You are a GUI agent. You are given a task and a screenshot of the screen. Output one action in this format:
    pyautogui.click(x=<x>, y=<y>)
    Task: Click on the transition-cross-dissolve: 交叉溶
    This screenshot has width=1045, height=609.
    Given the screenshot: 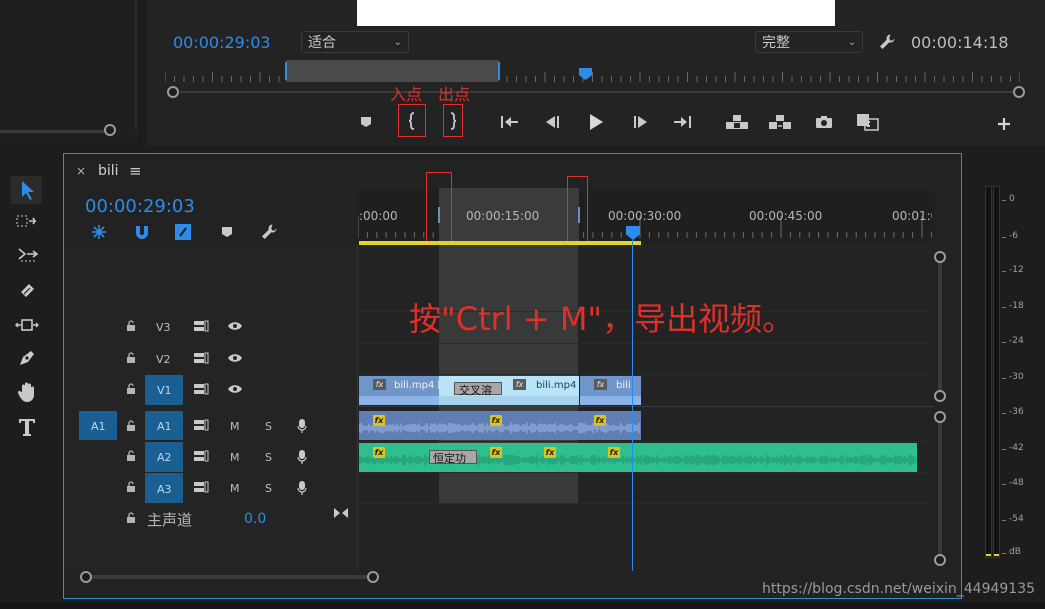 What is the action you would take?
    pyautogui.click(x=478, y=389)
    